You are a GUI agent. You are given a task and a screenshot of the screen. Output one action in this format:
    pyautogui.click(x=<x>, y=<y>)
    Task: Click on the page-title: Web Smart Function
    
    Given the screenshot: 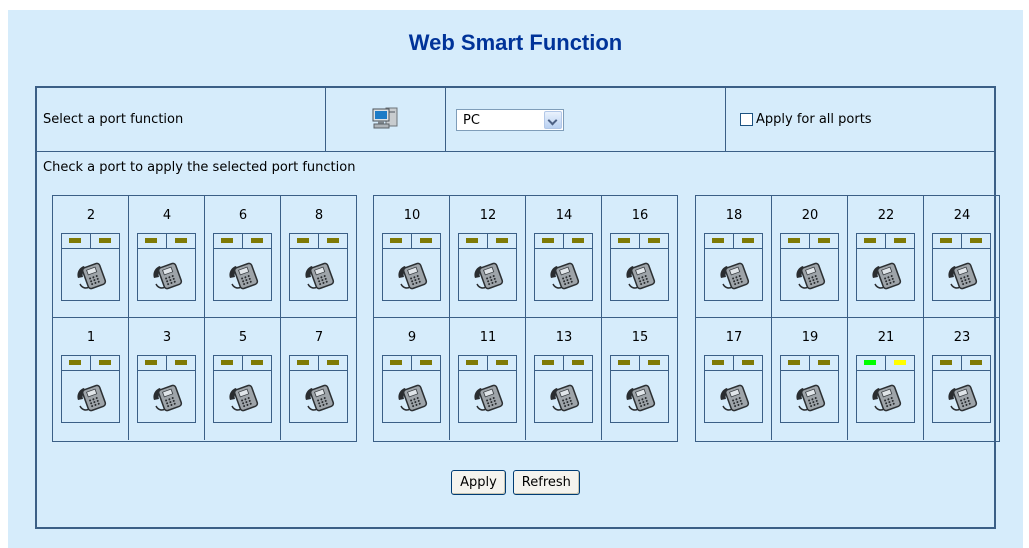 What is the action you would take?
    pyautogui.click(x=515, y=42)
    